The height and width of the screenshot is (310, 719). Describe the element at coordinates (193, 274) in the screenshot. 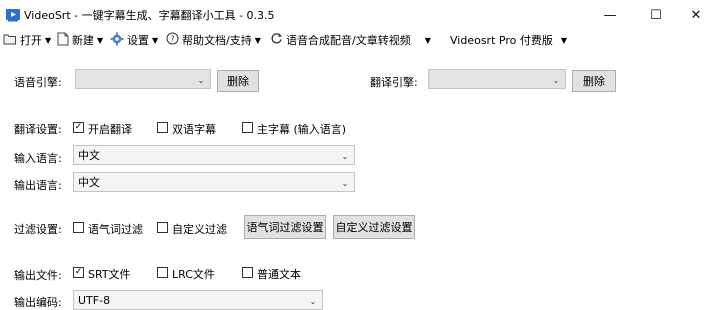

I see `lrc-file-label: LRC文件` at that location.